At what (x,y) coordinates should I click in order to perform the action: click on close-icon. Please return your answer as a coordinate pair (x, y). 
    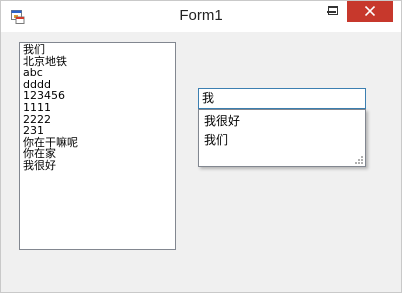
    Looking at the image, I should click on (370, 11).